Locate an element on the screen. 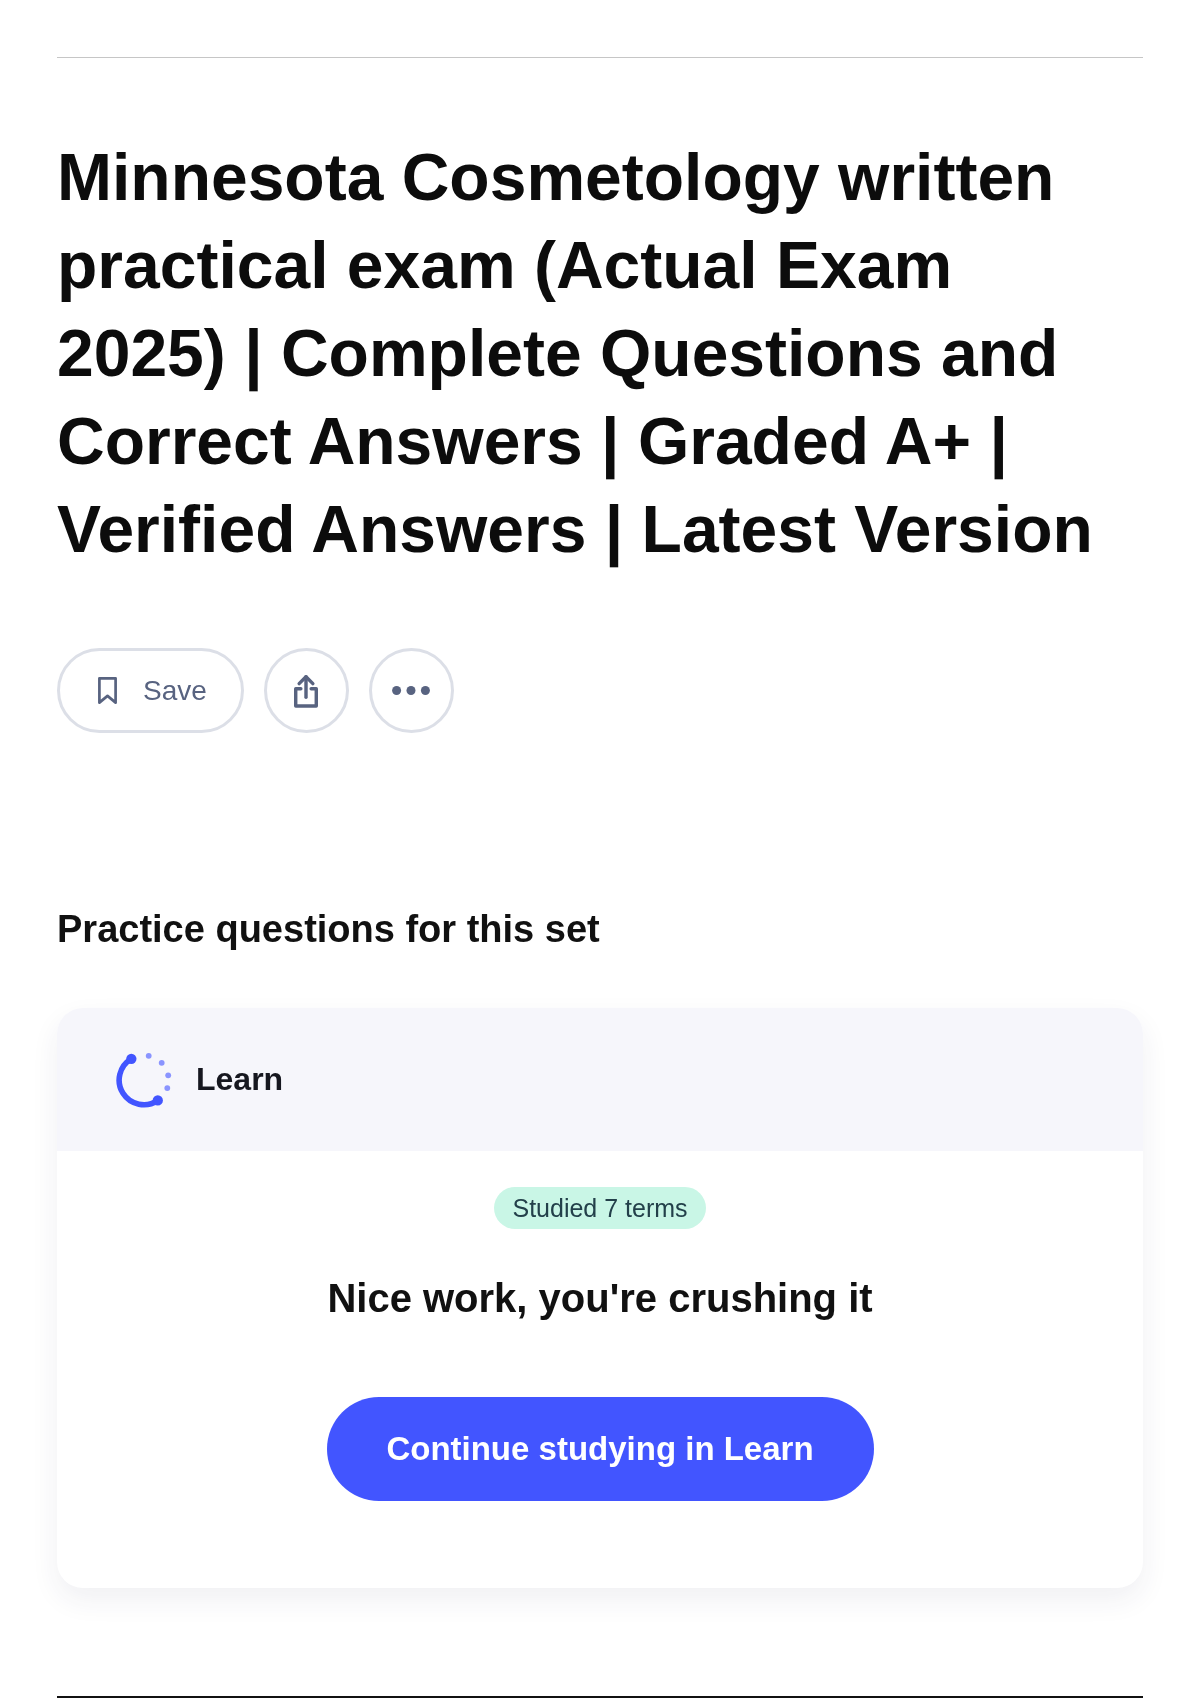 This screenshot has height=1700, width=1200. message-text: Nice work, you're crushing it is located at coordinates (600, 1298).